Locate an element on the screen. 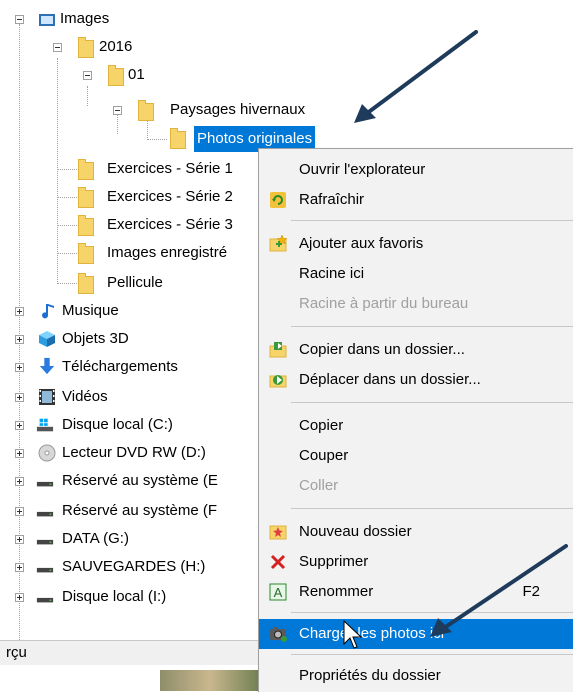 The height and width of the screenshot is (692, 573). preview-image is located at coordinates (210, 680).